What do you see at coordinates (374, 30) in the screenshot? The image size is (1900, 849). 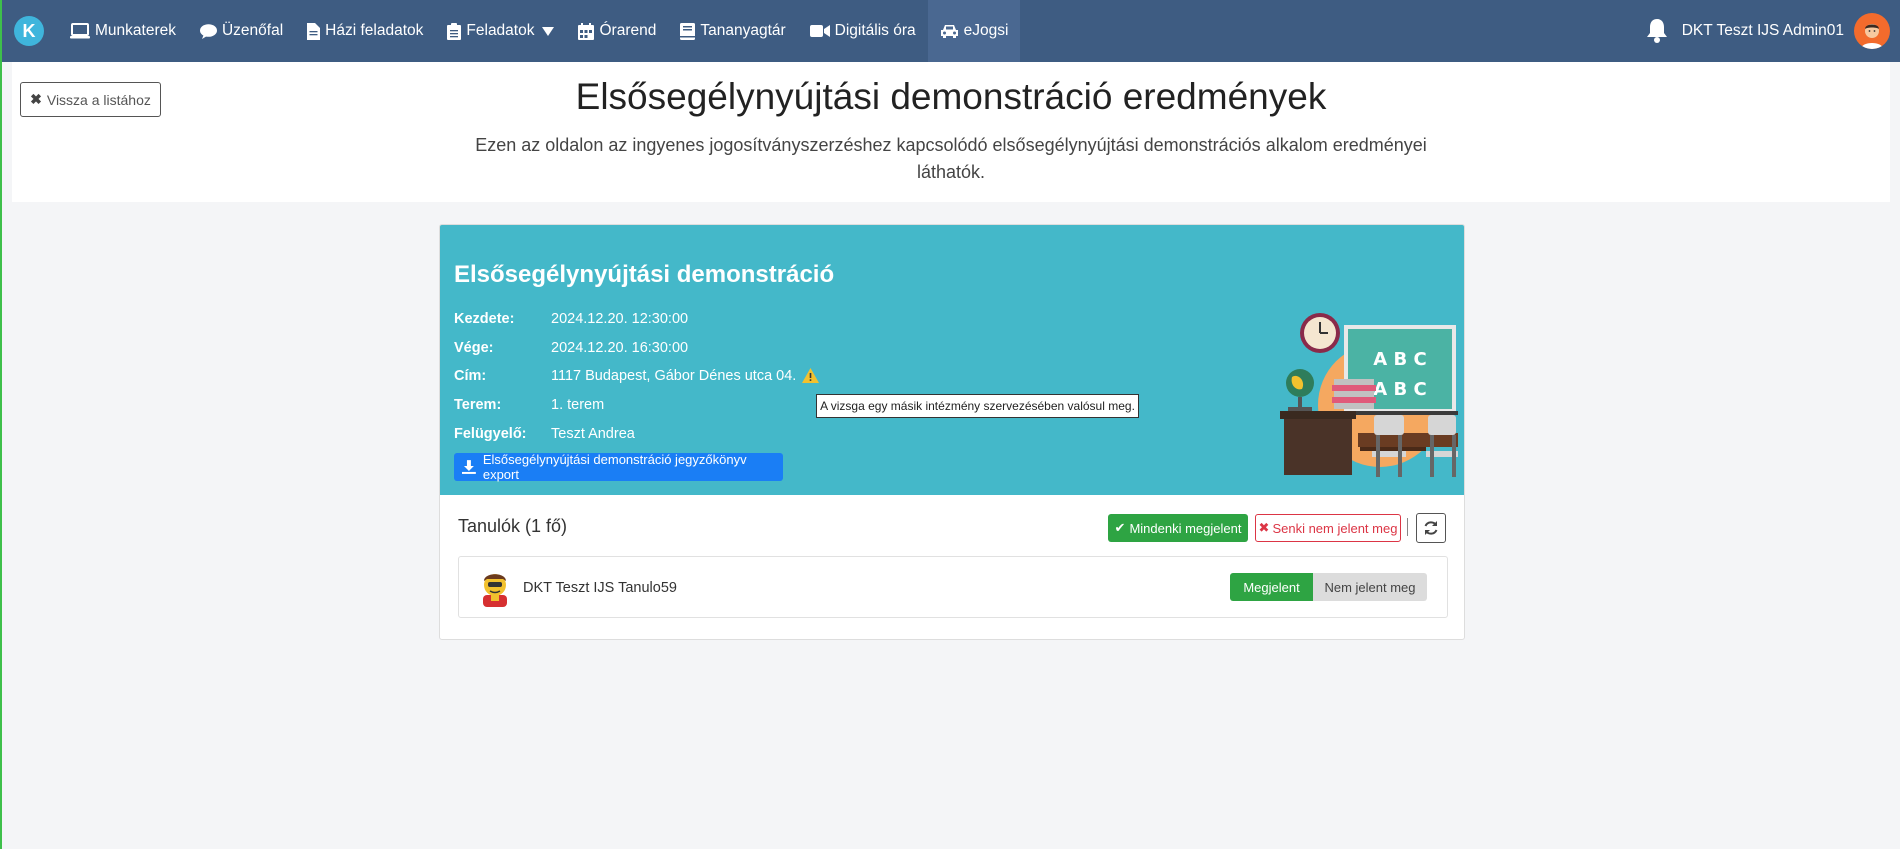 I see `nav-label: Házi feladatok` at bounding box center [374, 30].